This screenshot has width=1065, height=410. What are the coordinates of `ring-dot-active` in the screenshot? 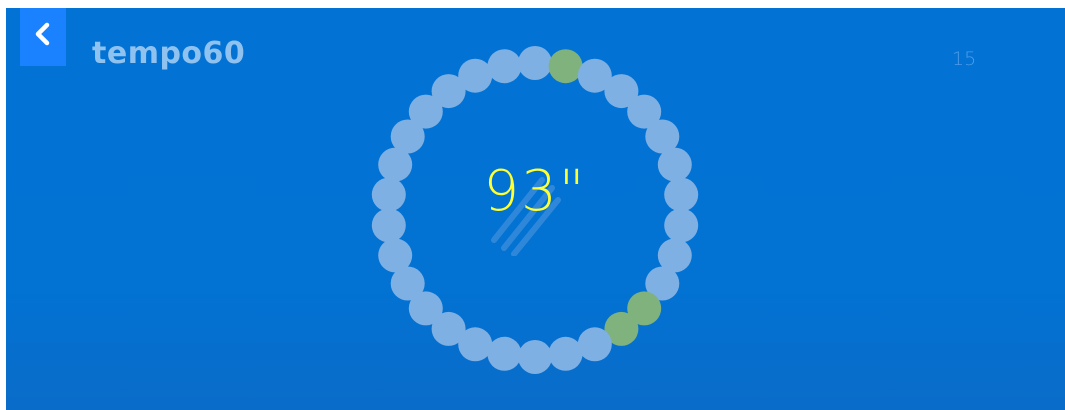 It's located at (565, 66).